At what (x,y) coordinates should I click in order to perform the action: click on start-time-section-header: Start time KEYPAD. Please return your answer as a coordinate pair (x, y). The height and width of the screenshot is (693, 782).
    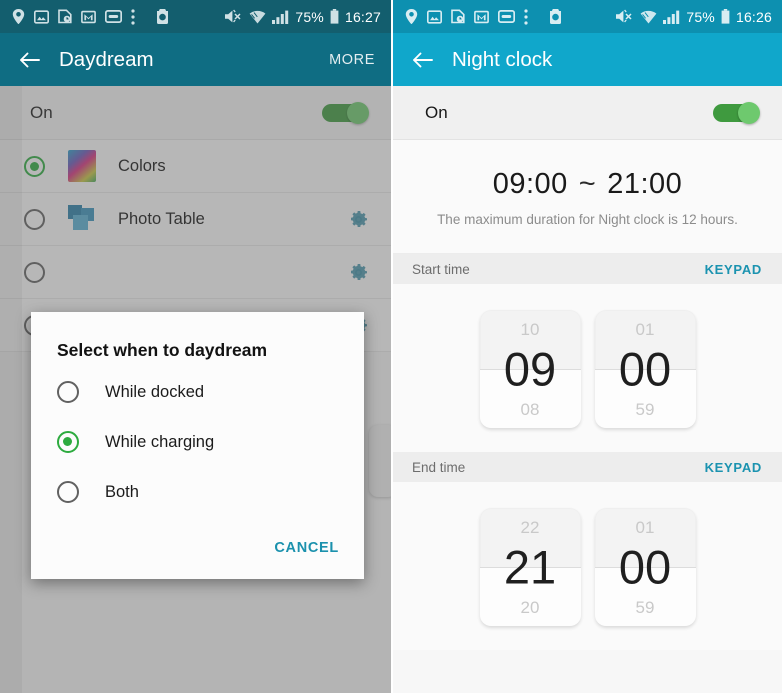
    Looking at the image, I should click on (587, 269).